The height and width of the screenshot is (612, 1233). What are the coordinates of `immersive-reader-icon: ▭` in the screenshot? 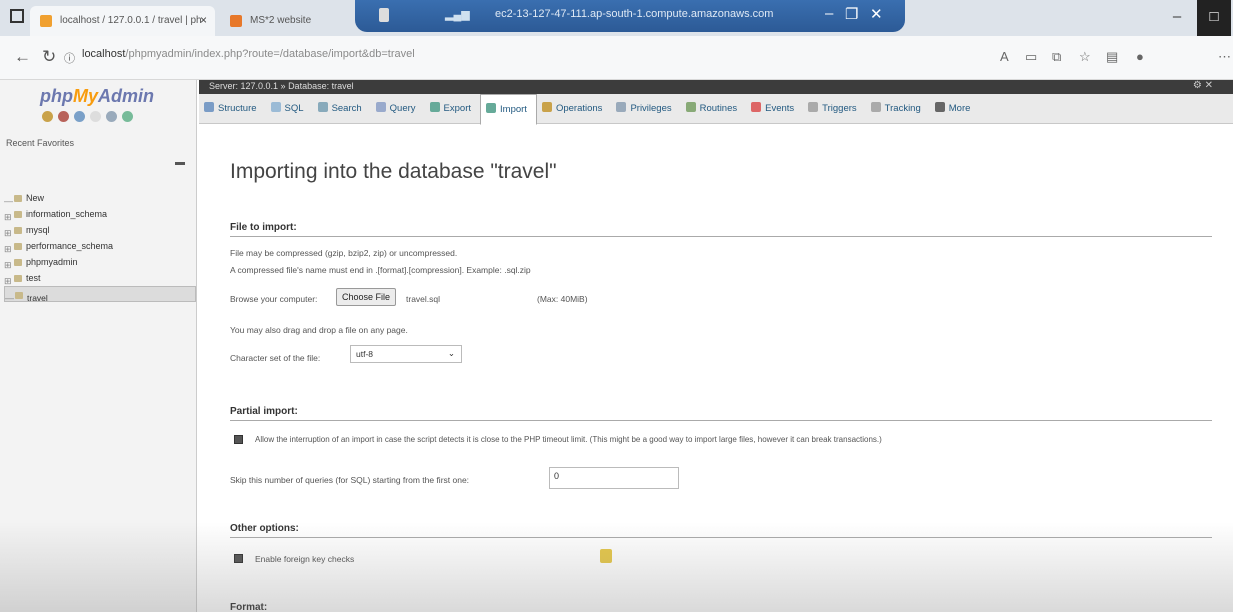 It's located at (1031, 57).